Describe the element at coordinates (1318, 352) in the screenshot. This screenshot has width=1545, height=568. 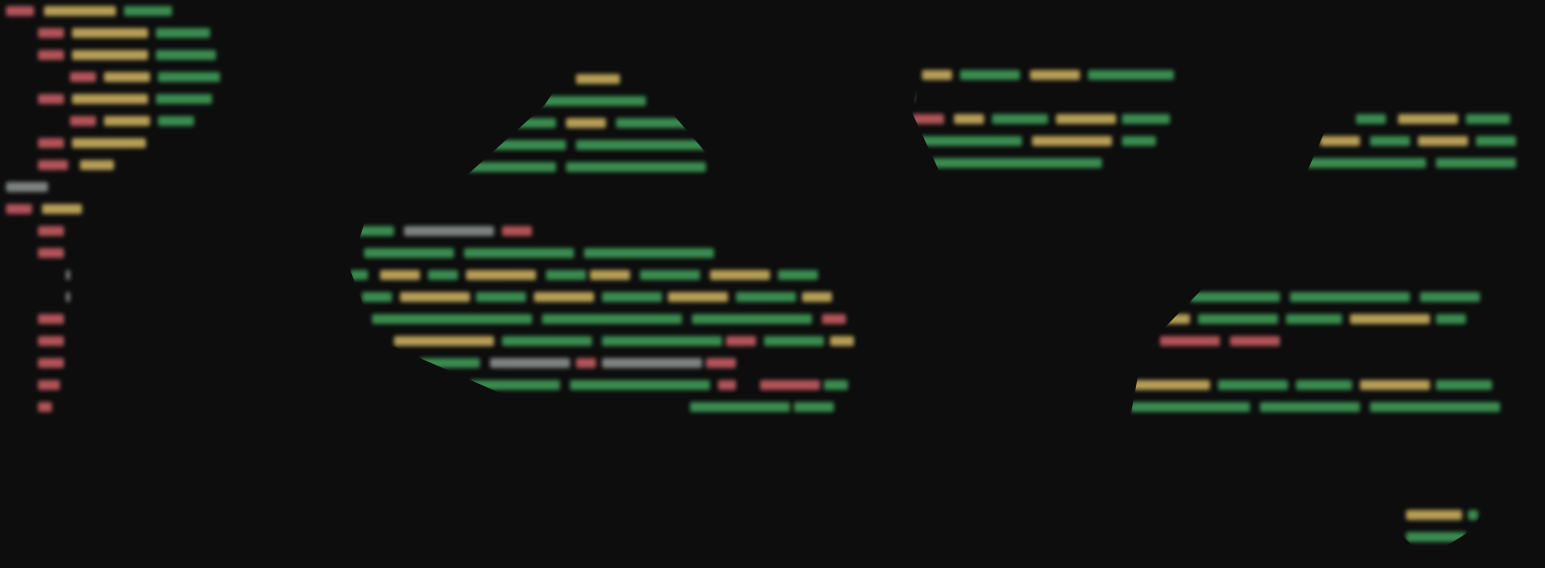
I see `code-fragment-right` at that location.